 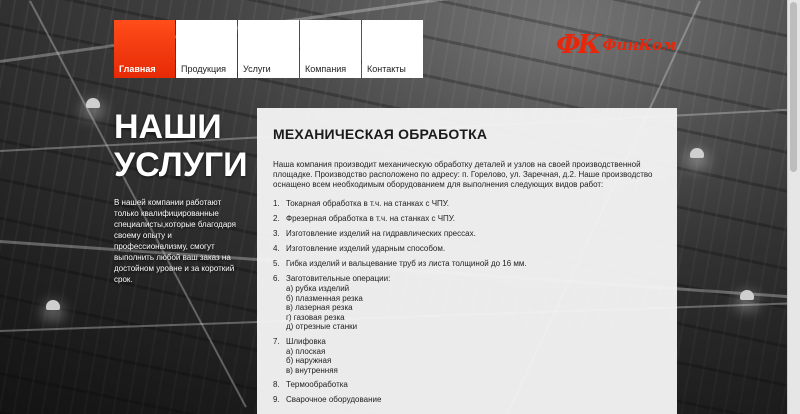 I want to click on service-number: 5., so click(x=276, y=263).